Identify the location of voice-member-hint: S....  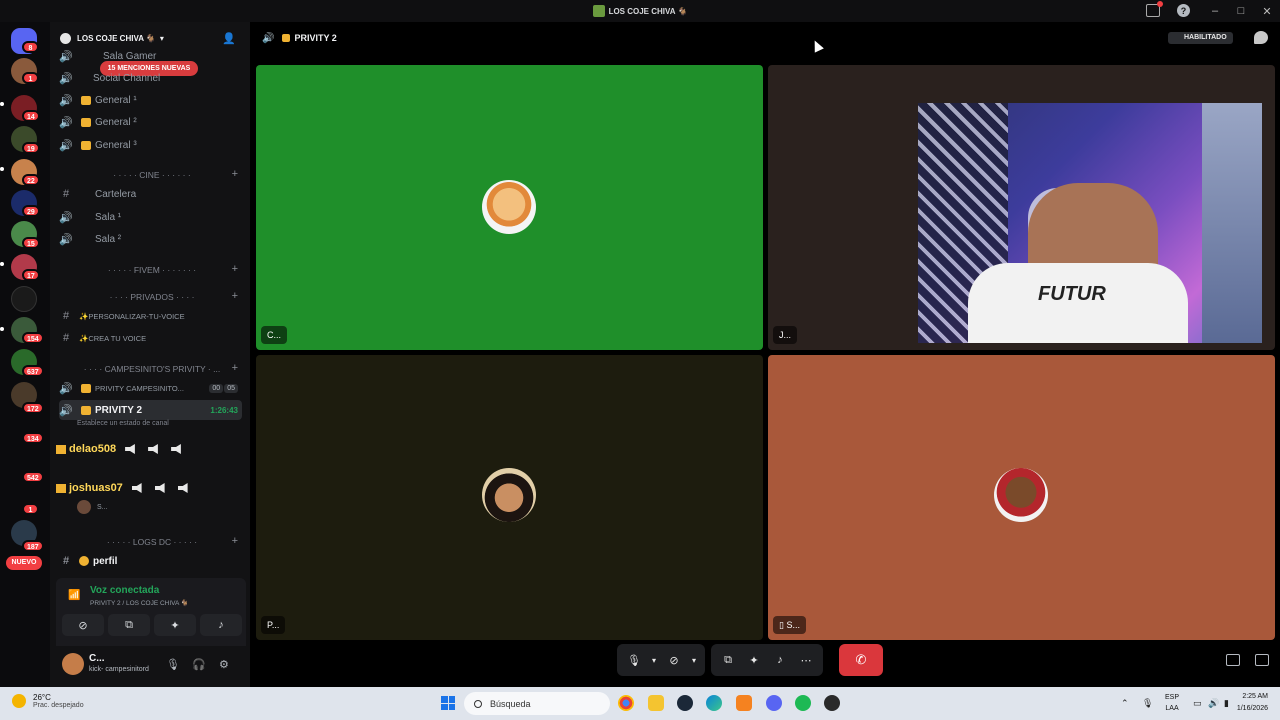
(150, 507).